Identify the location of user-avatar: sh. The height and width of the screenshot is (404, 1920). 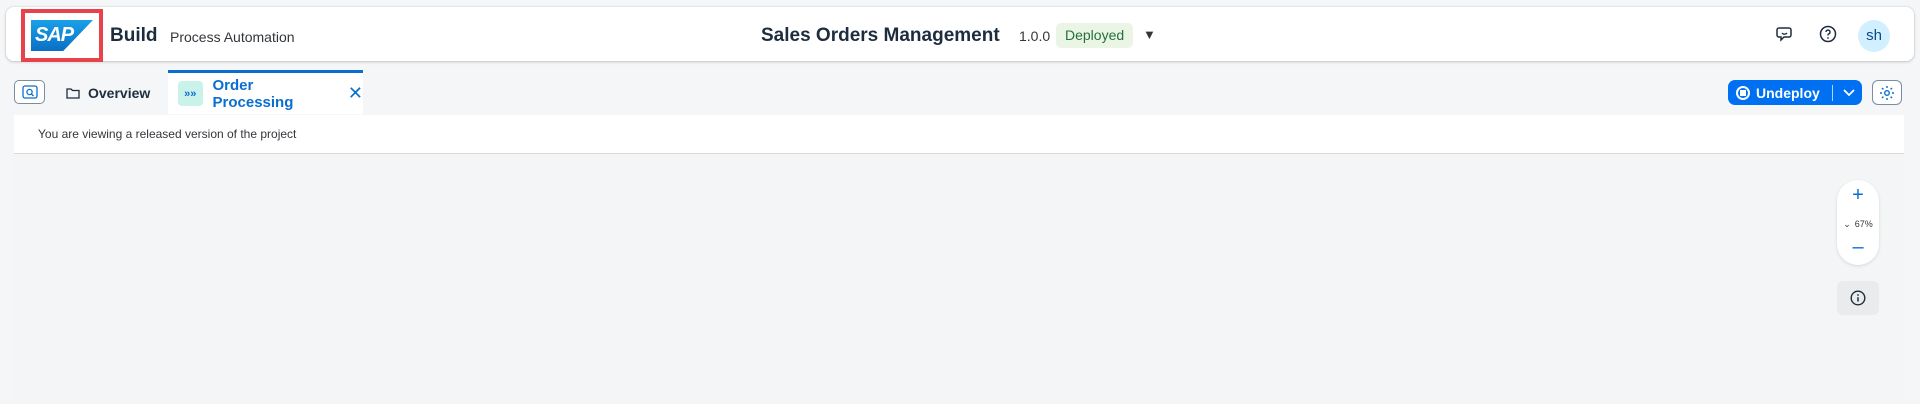
(1874, 36).